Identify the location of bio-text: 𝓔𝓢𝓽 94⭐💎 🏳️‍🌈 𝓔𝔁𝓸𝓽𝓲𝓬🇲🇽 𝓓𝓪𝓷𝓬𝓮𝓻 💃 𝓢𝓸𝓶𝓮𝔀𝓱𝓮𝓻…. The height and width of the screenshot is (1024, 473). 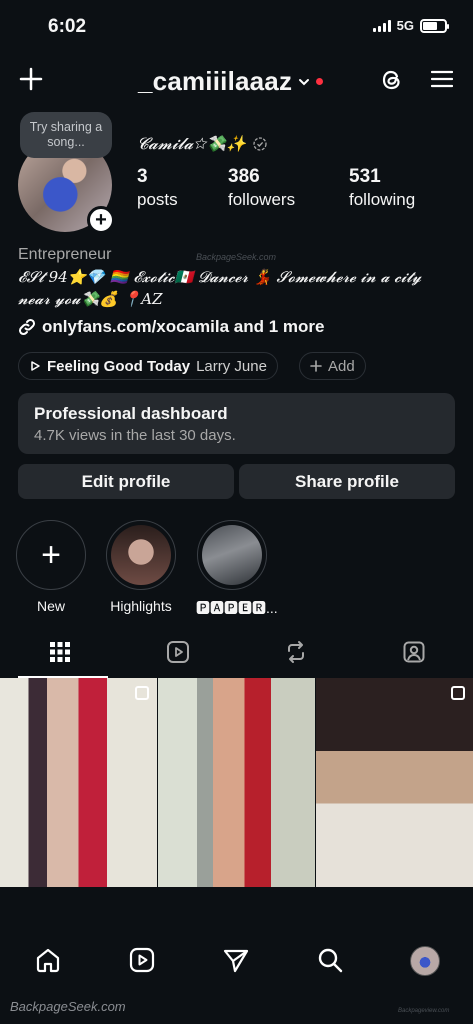
(220, 288).